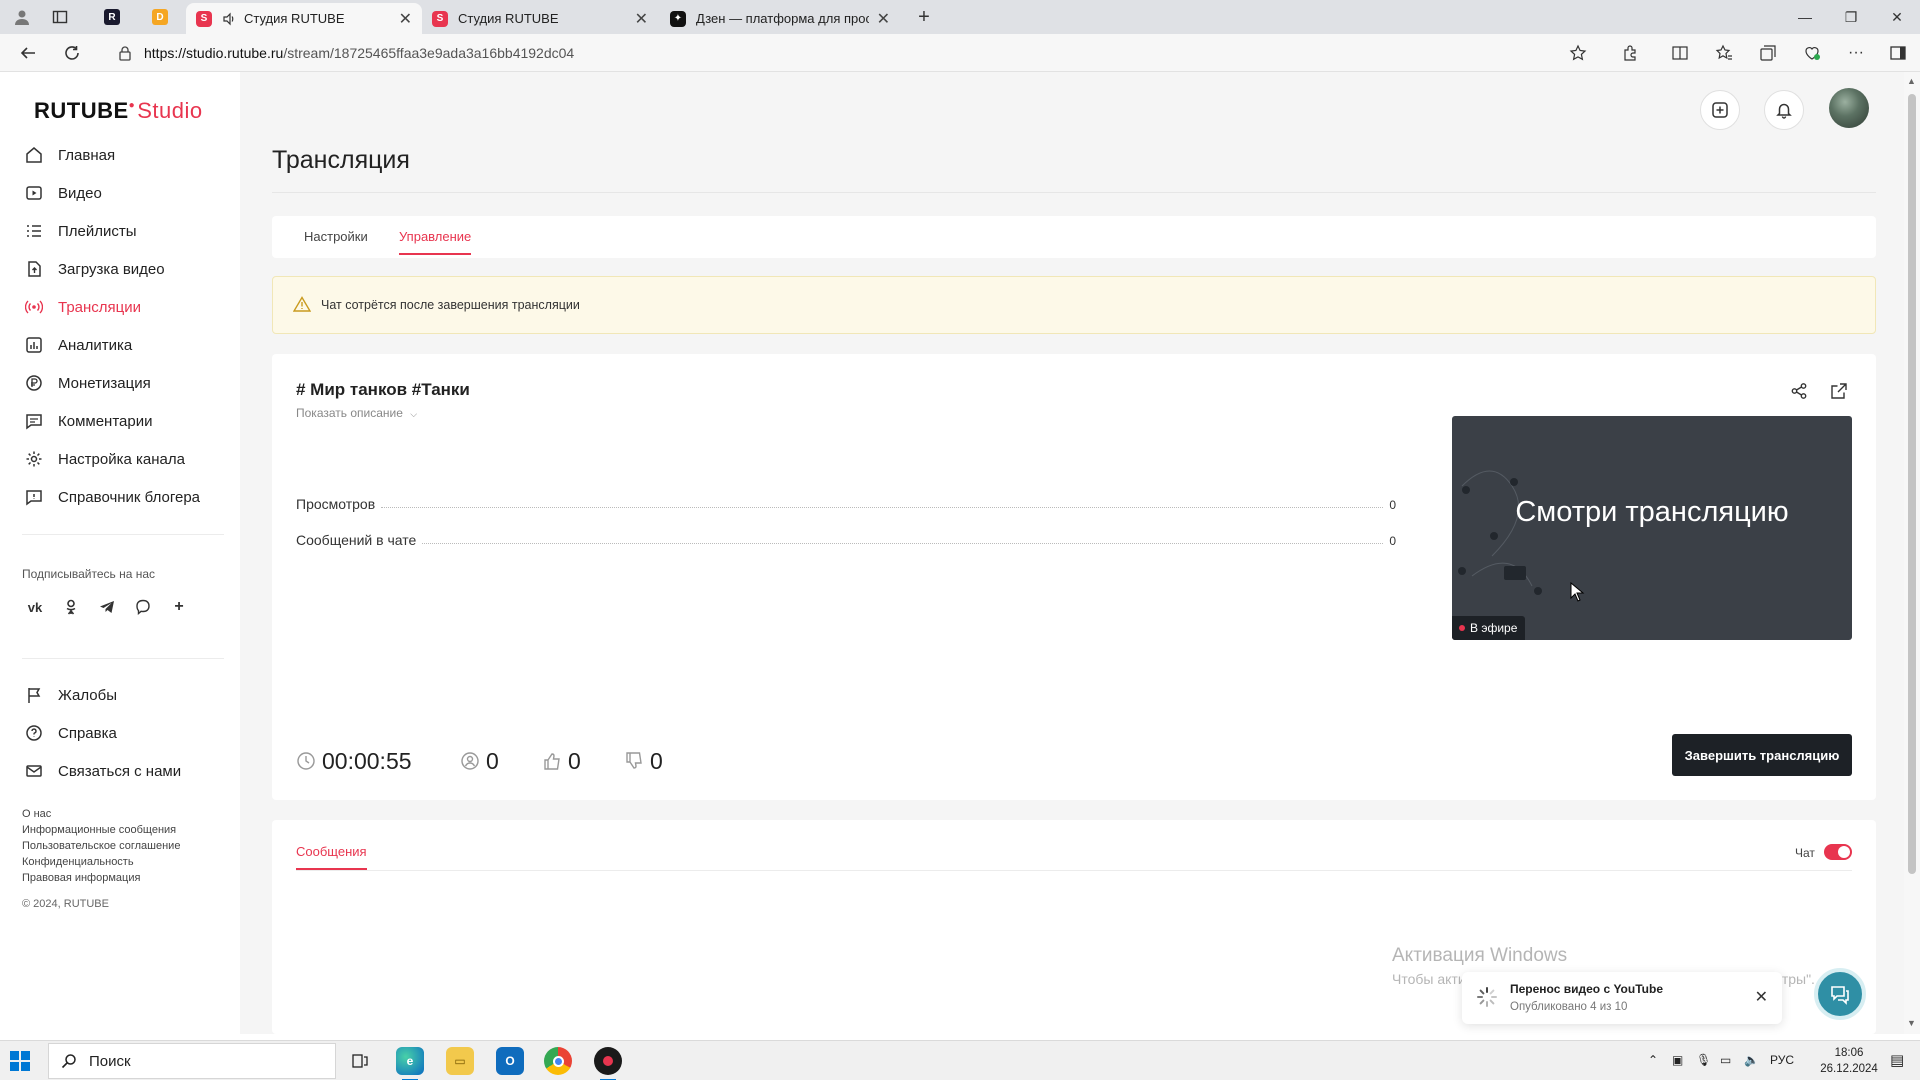 The width and height of the screenshot is (1920, 1080). Describe the element at coordinates (1912, 484) in the screenshot. I see `scrollbar-thumb` at that location.